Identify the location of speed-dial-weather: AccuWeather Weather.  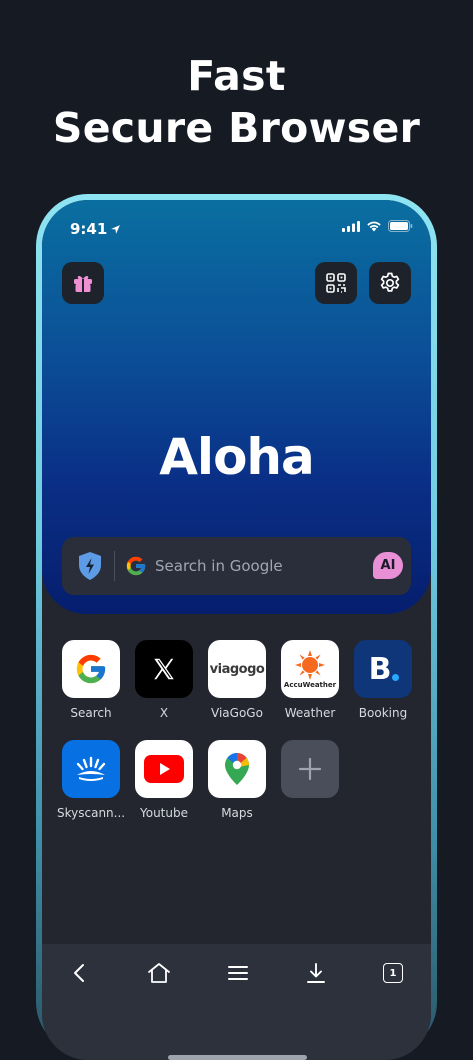
(310, 680).